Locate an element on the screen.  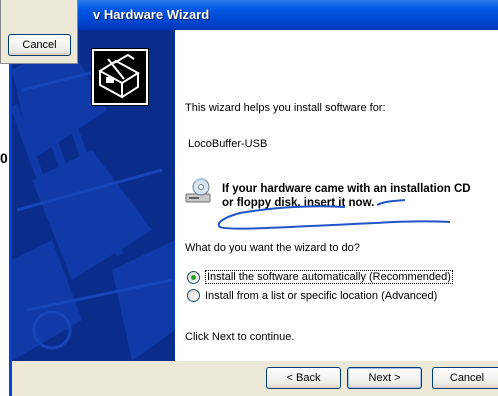
device-name: LocoBuffer-USB is located at coordinates (228, 144).